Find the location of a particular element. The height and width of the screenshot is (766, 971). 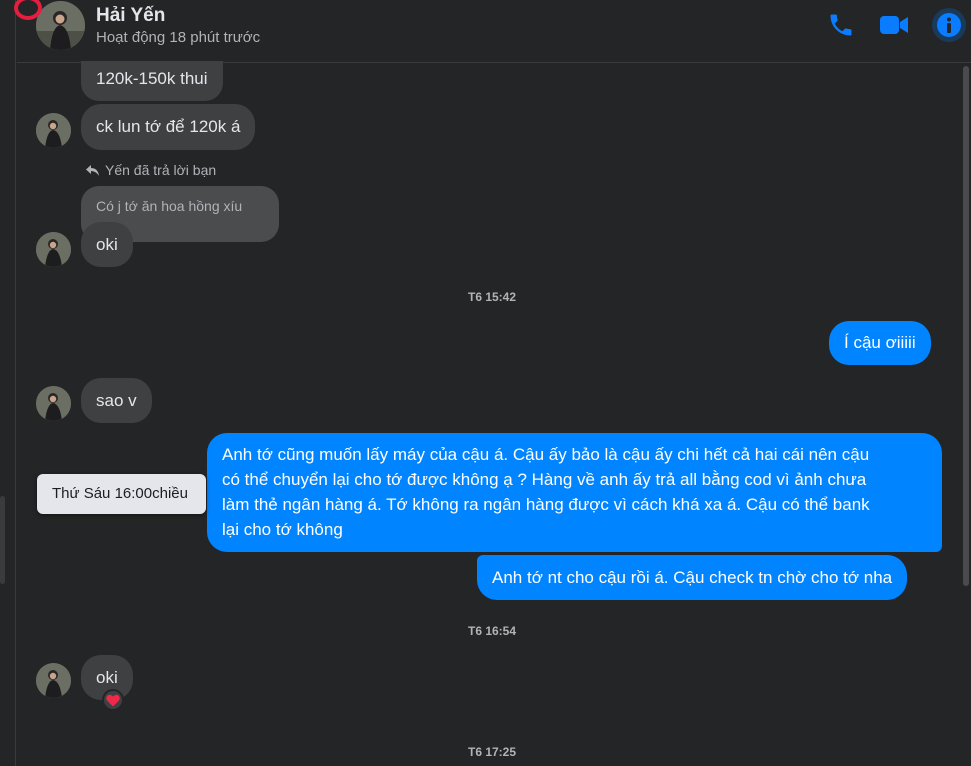

timestamp-divider: T6 17:25 is located at coordinates (492, 752).